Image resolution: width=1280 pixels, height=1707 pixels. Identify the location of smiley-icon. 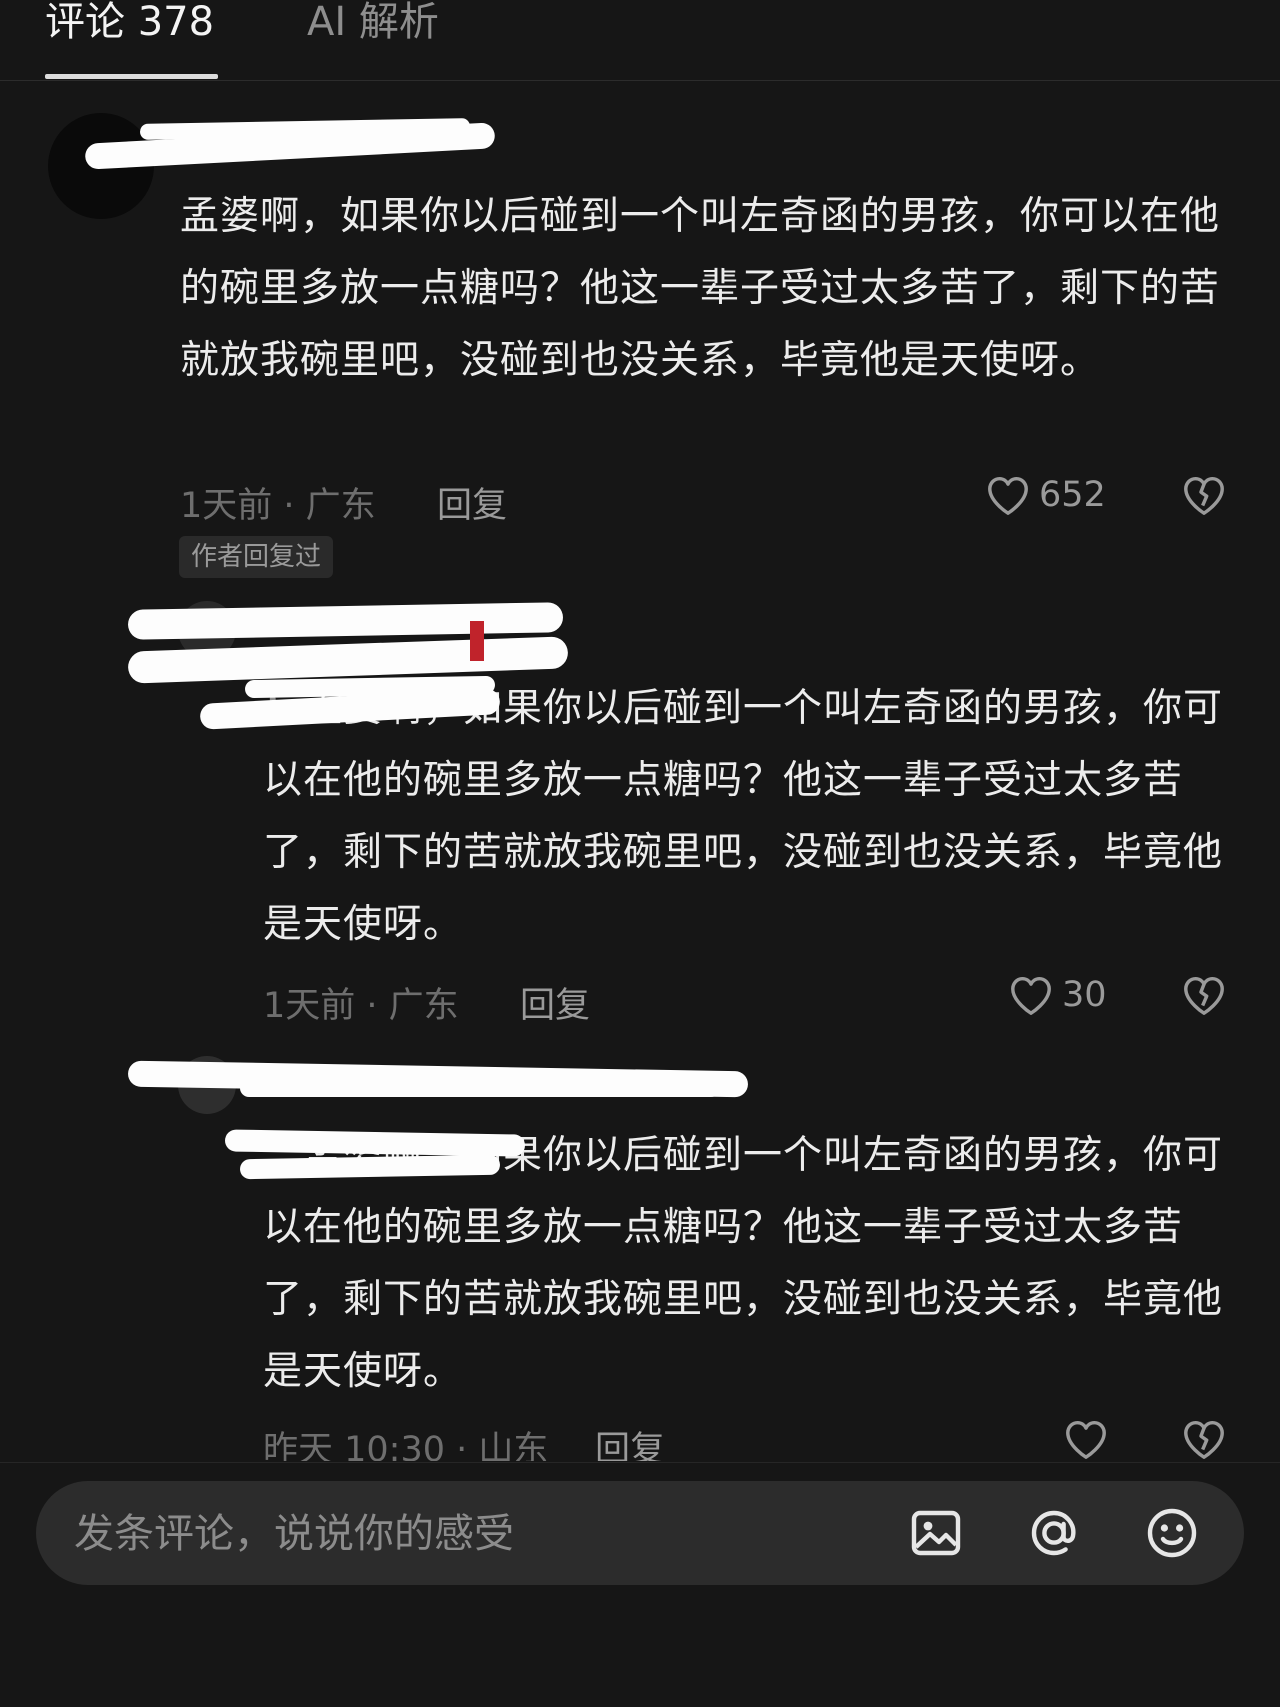
(1172, 1533).